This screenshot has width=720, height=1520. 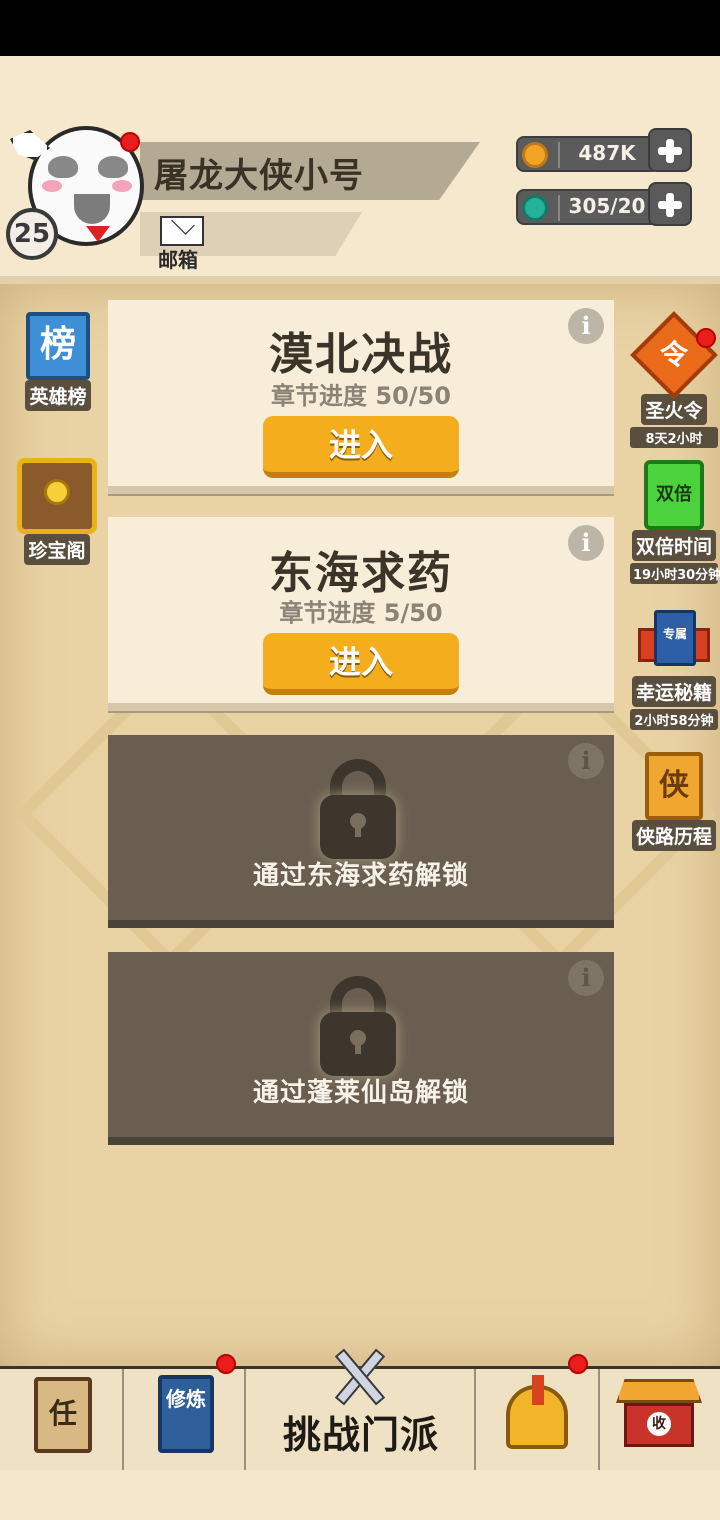 What do you see at coordinates (259, 176) in the screenshot?
I see `player-name: 屠龙大侠小号` at bounding box center [259, 176].